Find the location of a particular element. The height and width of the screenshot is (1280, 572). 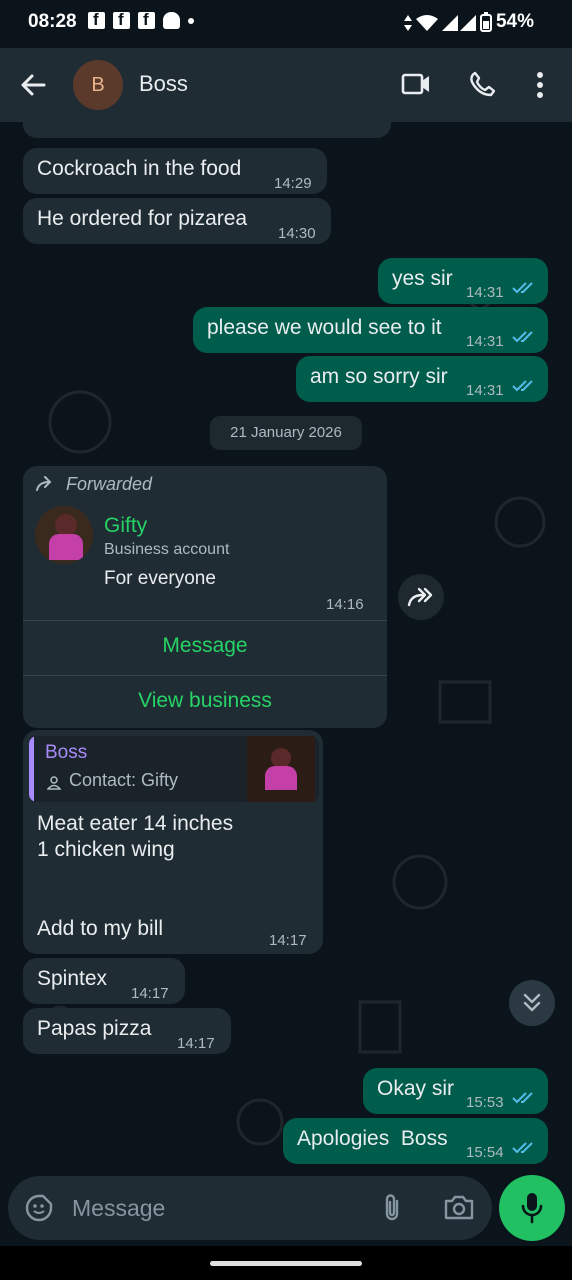

contact-name: Gifty is located at coordinates (125, 526).